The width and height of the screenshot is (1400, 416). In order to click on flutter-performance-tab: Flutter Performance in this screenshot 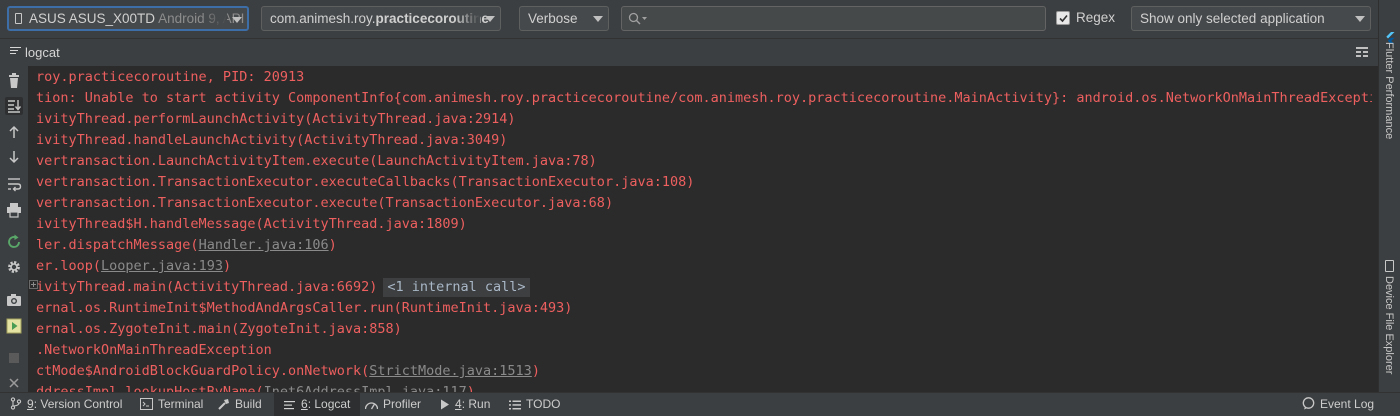, I will do `click(1389, 82)`.